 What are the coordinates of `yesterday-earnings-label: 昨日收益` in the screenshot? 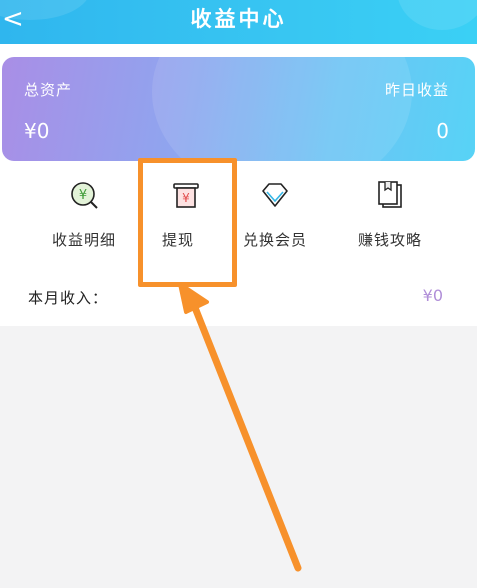 It's located at (416, 90).